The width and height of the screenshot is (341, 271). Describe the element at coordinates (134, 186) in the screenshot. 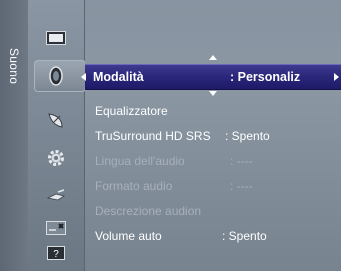

I see `menu-item-label: Formato audio` at that location.